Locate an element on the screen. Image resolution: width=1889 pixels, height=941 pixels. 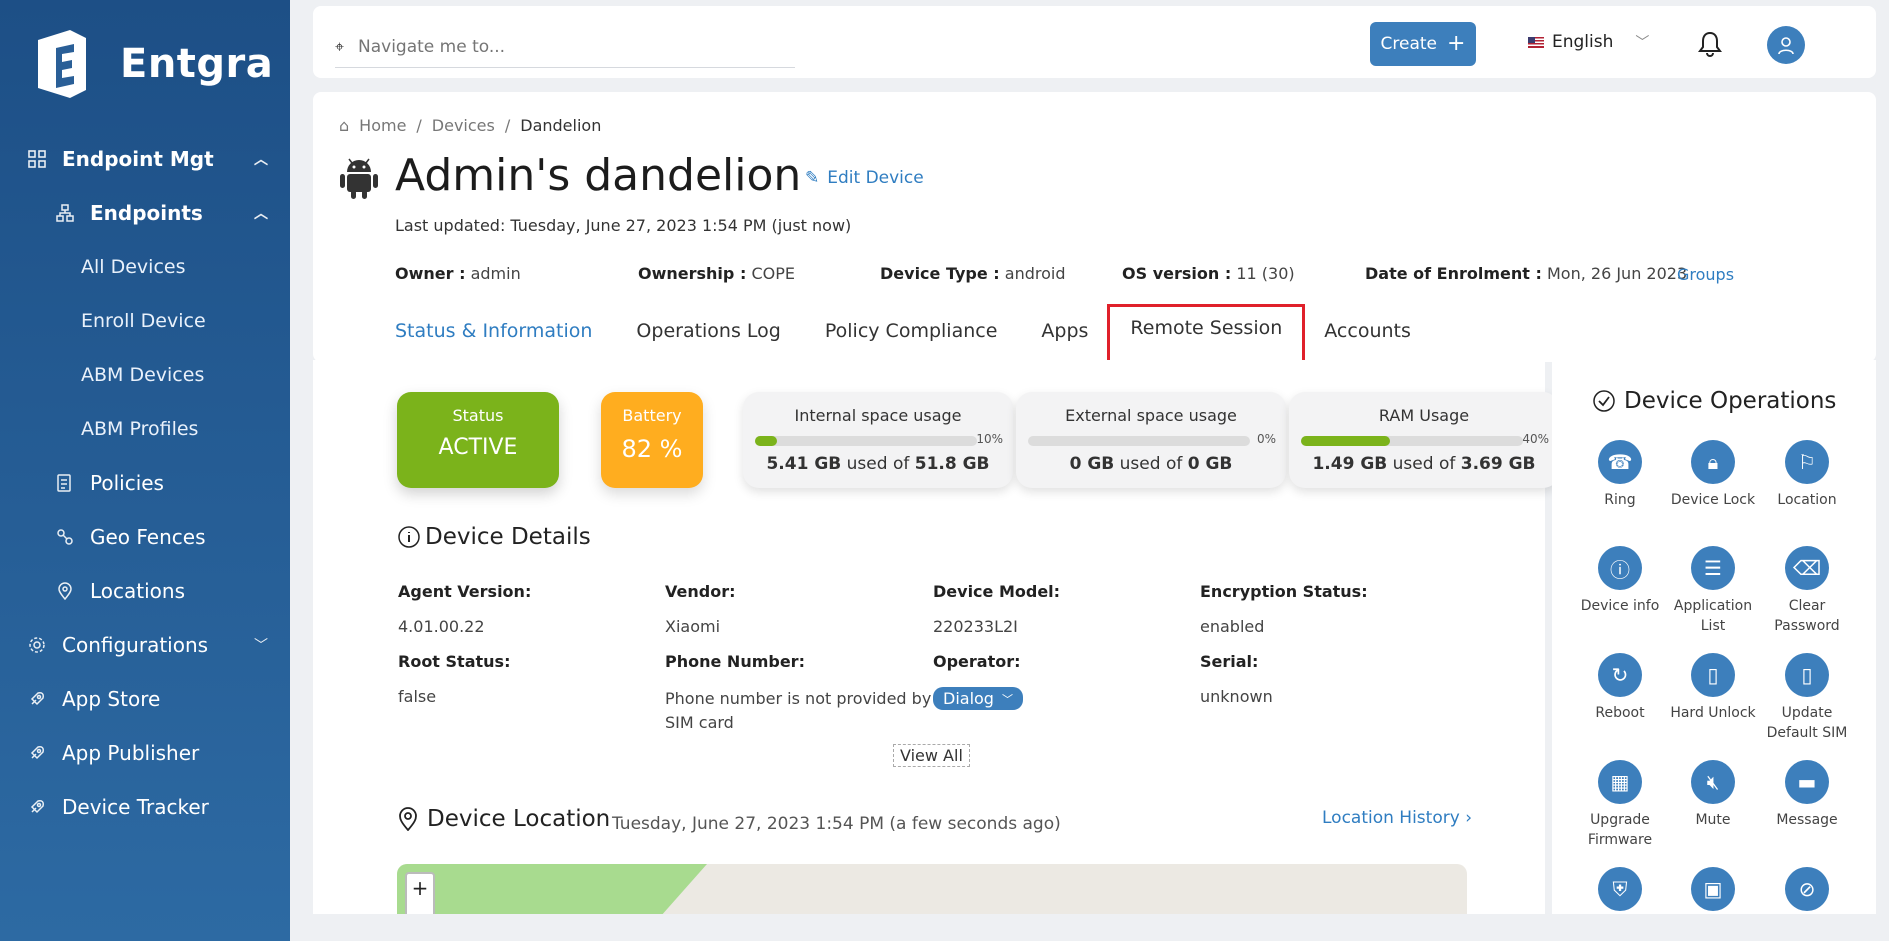
sidebar-item-configurations: Configurations ﹀ is located at coordinates (145, 645).